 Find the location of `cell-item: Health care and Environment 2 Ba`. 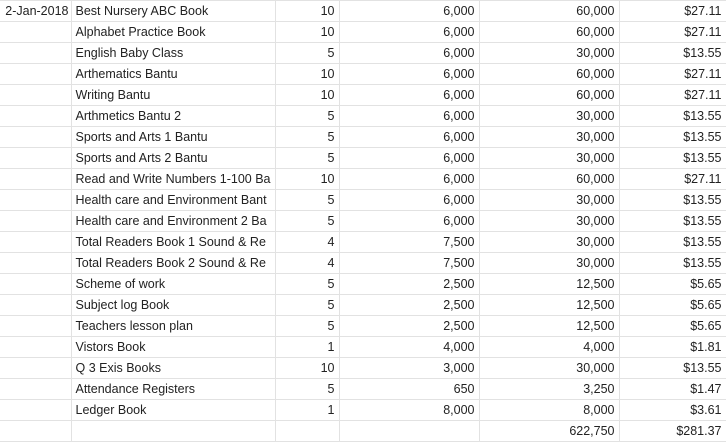

cell-item: Health care and Environment 2 Ba is located at coordinates (173, 221).